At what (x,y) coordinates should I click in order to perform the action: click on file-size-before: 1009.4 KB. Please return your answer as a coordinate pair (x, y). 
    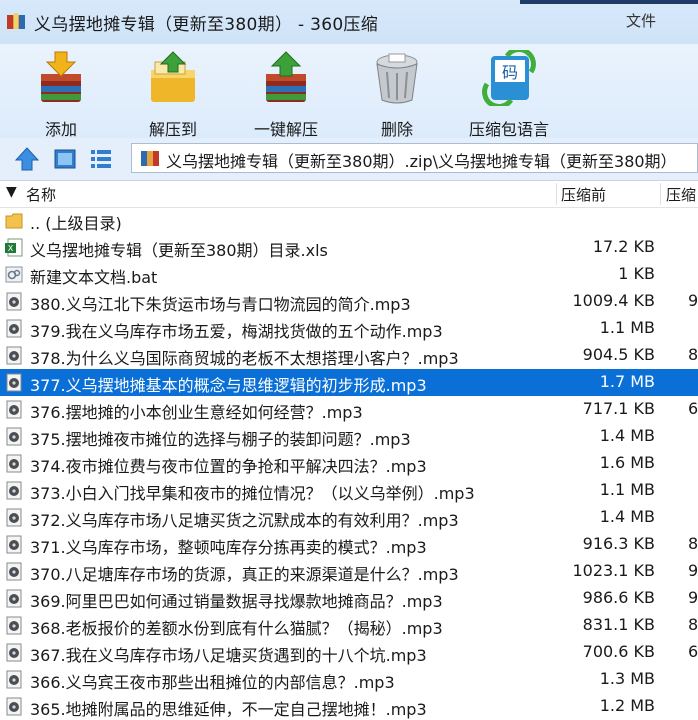
    Looking at the image, I should click on (613, 300).